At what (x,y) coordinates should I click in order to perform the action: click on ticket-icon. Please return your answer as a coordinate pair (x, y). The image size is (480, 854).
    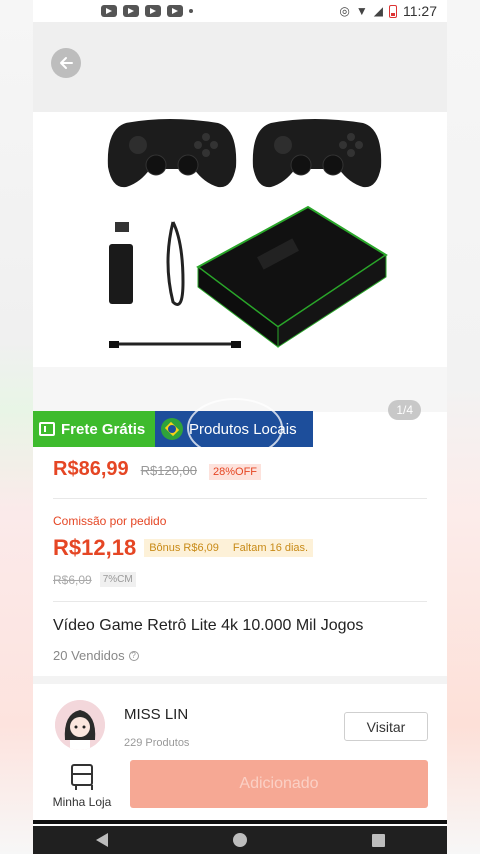
    Looking at the image, I should click on (47, 429).